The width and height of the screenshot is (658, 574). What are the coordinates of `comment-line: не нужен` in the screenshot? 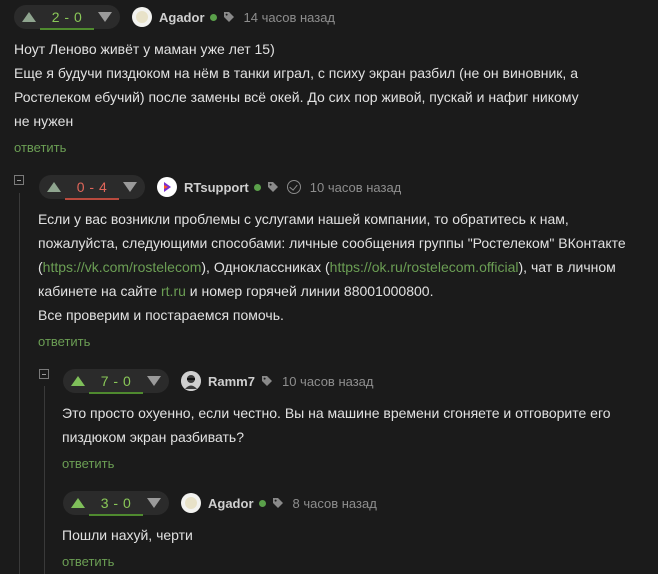 It's located at (44, 121).